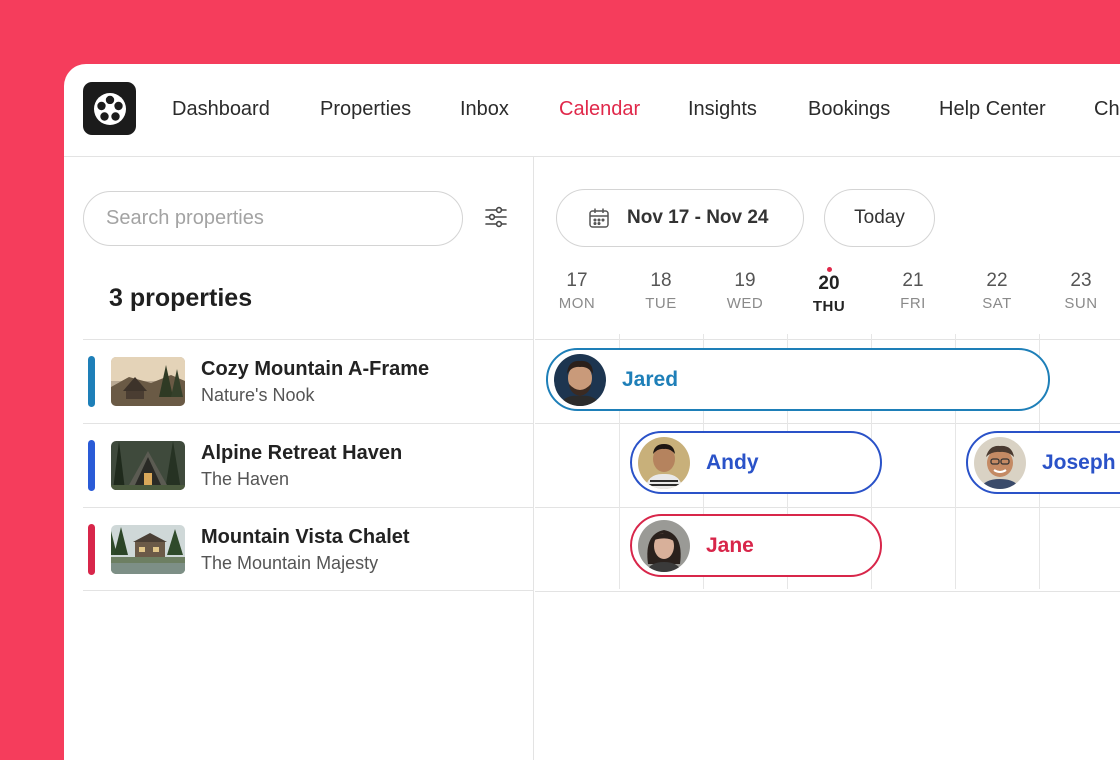 The width and height of the screenshot is (1120, 760). I want to click on property-subtitle: The Haven, so click(245, 479).